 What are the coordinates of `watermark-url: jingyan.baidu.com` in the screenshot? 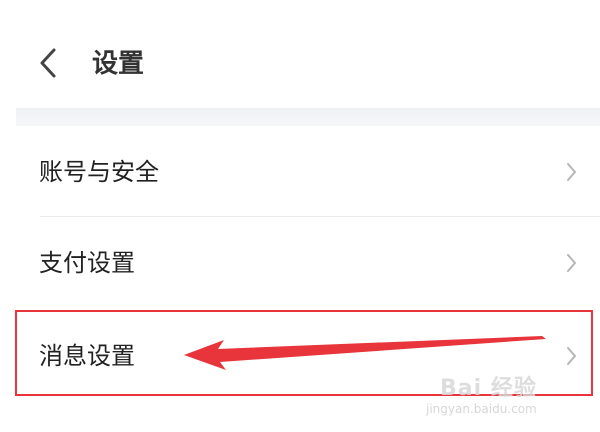 It's located at (481, 409).